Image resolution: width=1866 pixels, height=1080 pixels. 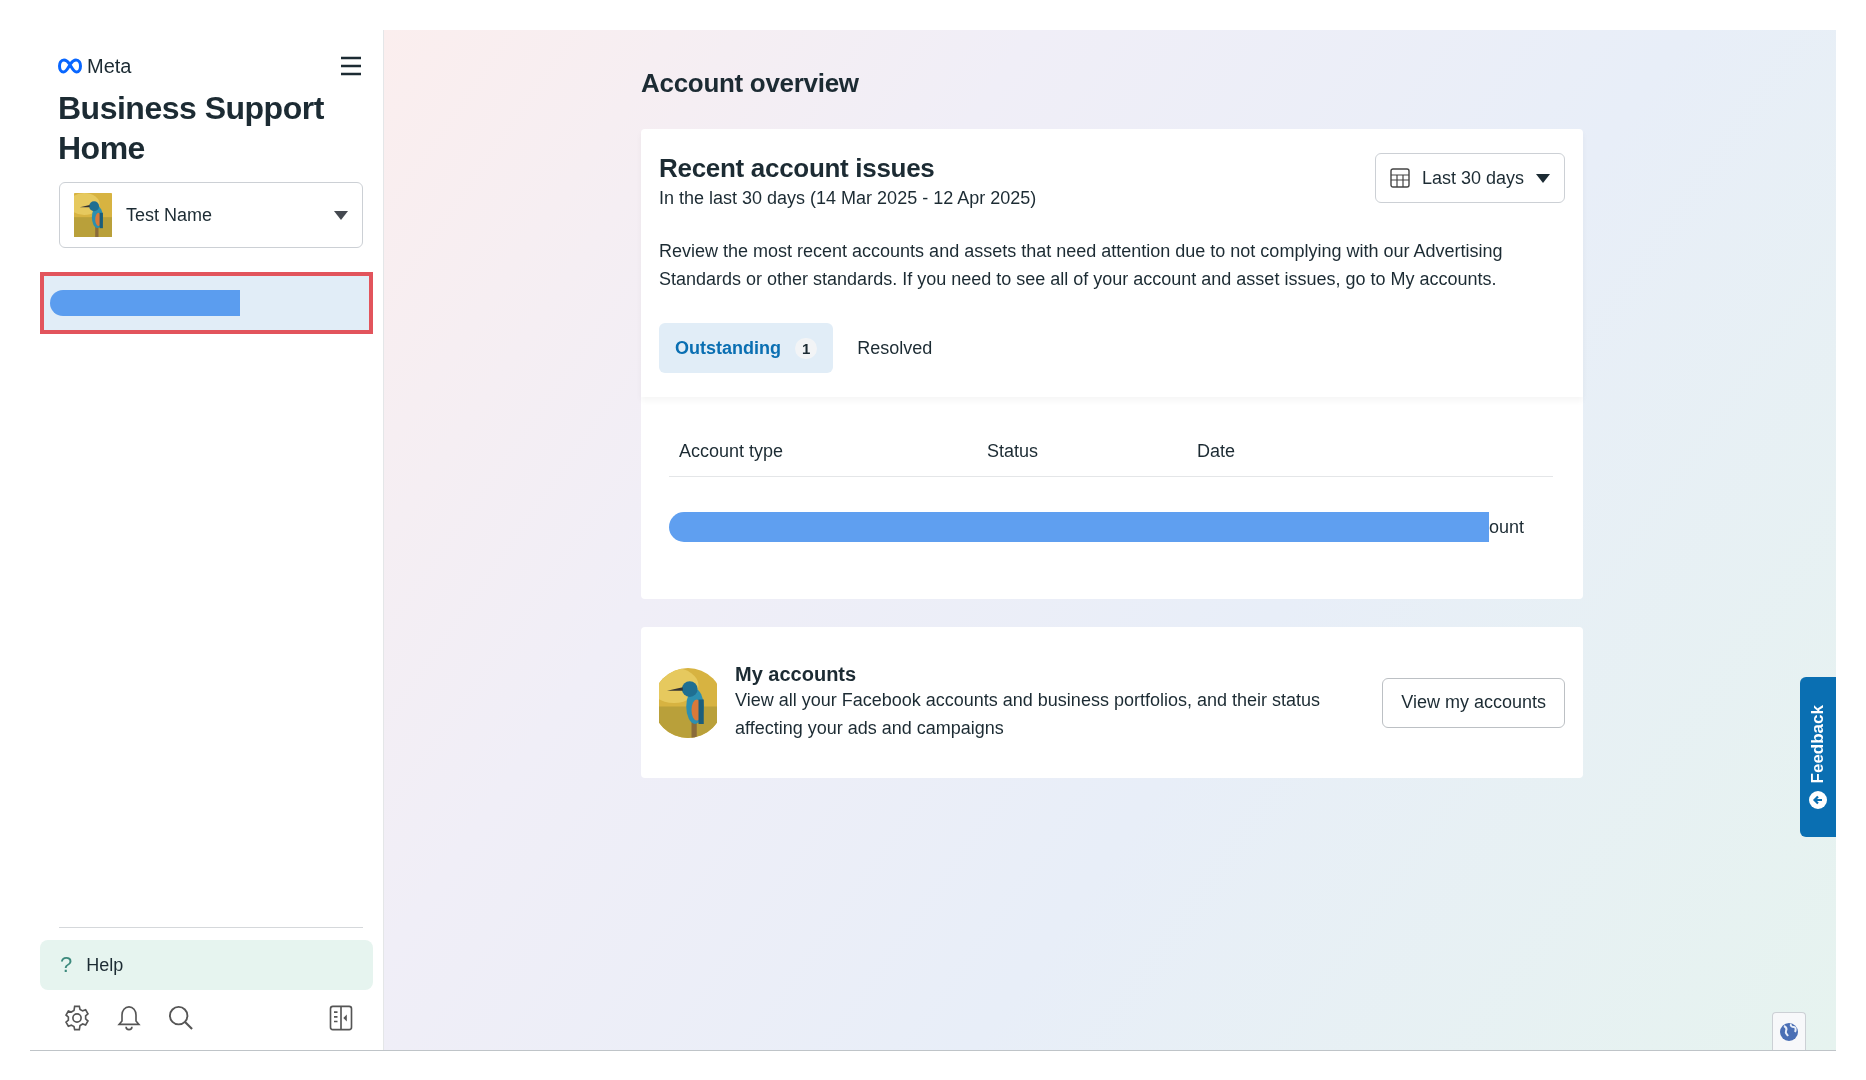 I want to click on collapse-panel-icon, so click(x=341, y=1018).